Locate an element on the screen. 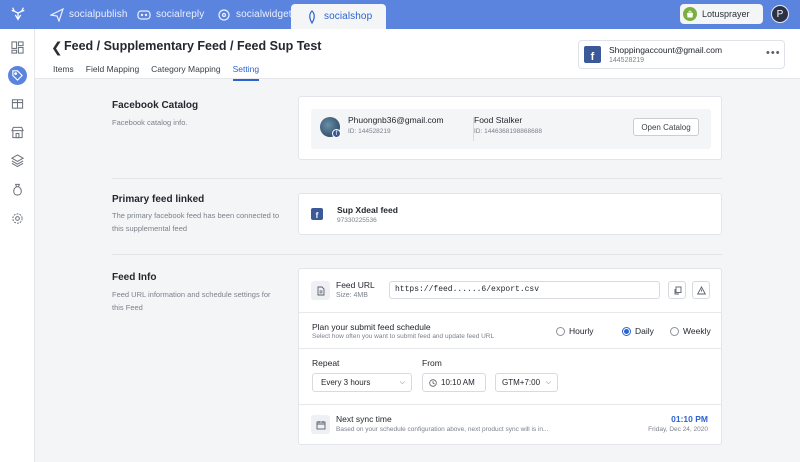 The width and height of the screenshot is (800, 462). from-time: 10:10 AM is located at coordinates (458, 382).